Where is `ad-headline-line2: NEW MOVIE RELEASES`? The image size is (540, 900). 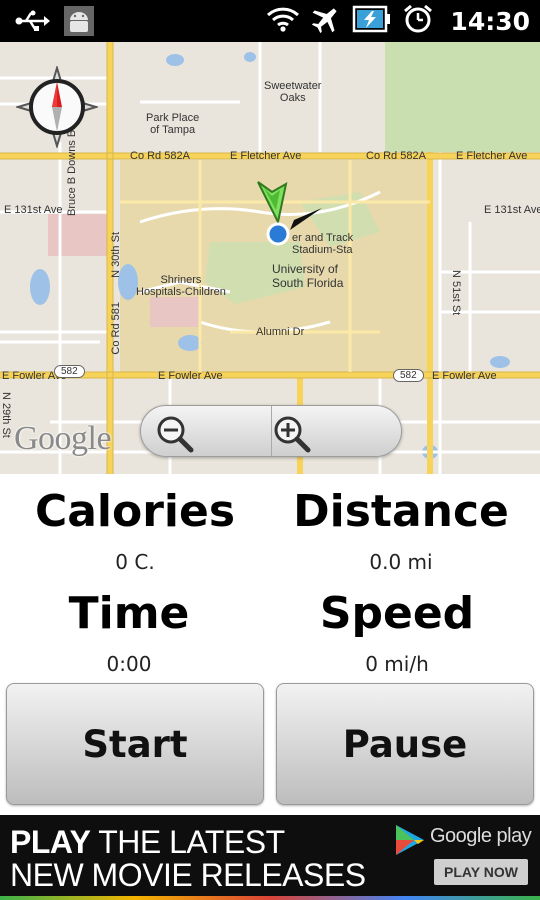 ad-headline-line2: NEW MOVIE RELEASES is located at coordinates (188, 875).